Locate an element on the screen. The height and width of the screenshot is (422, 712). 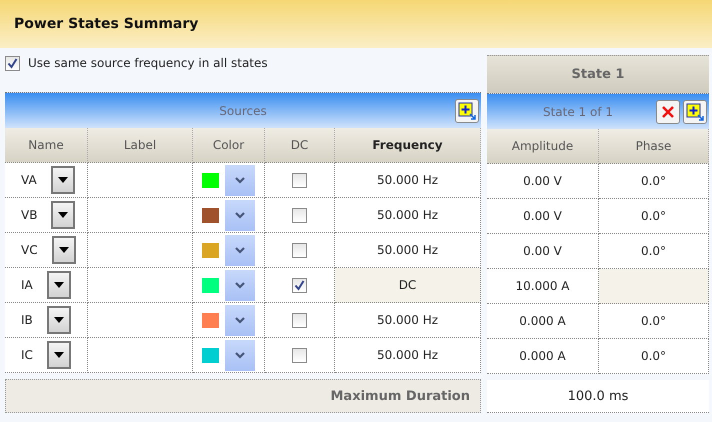
source-name: VC is located at coordinates (29, 250).